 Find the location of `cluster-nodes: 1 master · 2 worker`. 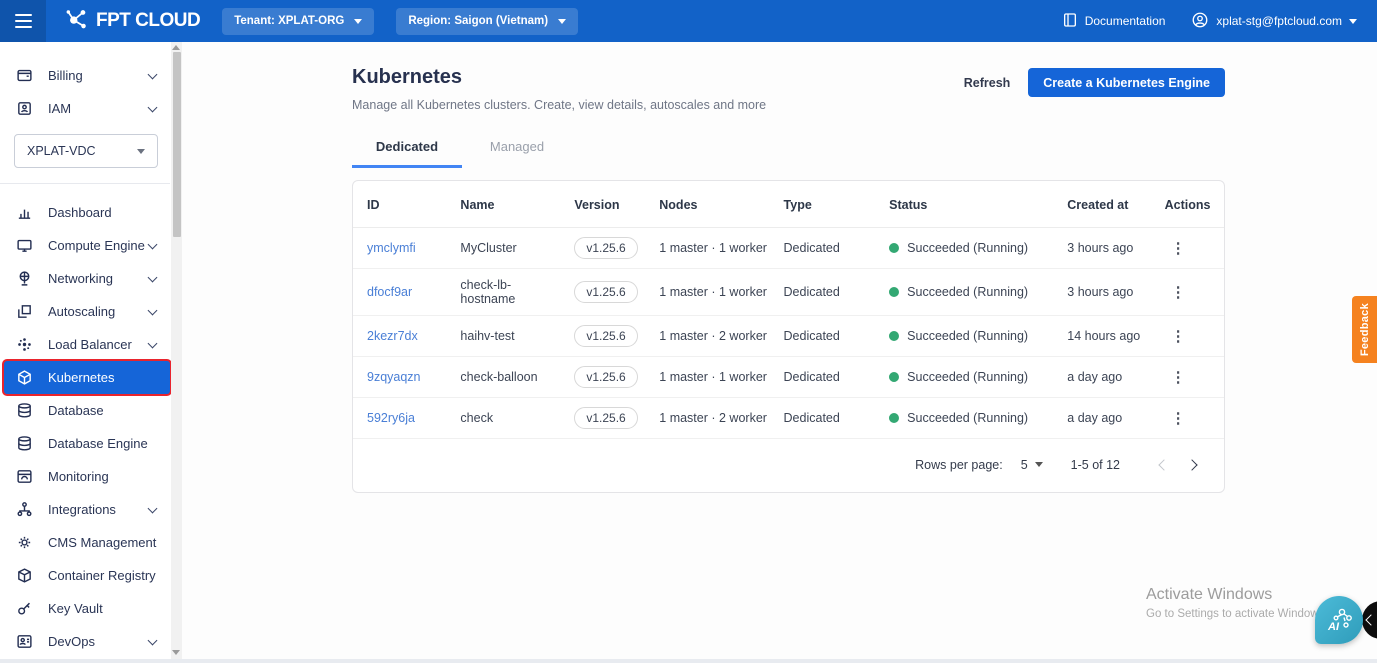

cluster-nodes: 1 master · 2 worker is located at coordinates (713, 418).